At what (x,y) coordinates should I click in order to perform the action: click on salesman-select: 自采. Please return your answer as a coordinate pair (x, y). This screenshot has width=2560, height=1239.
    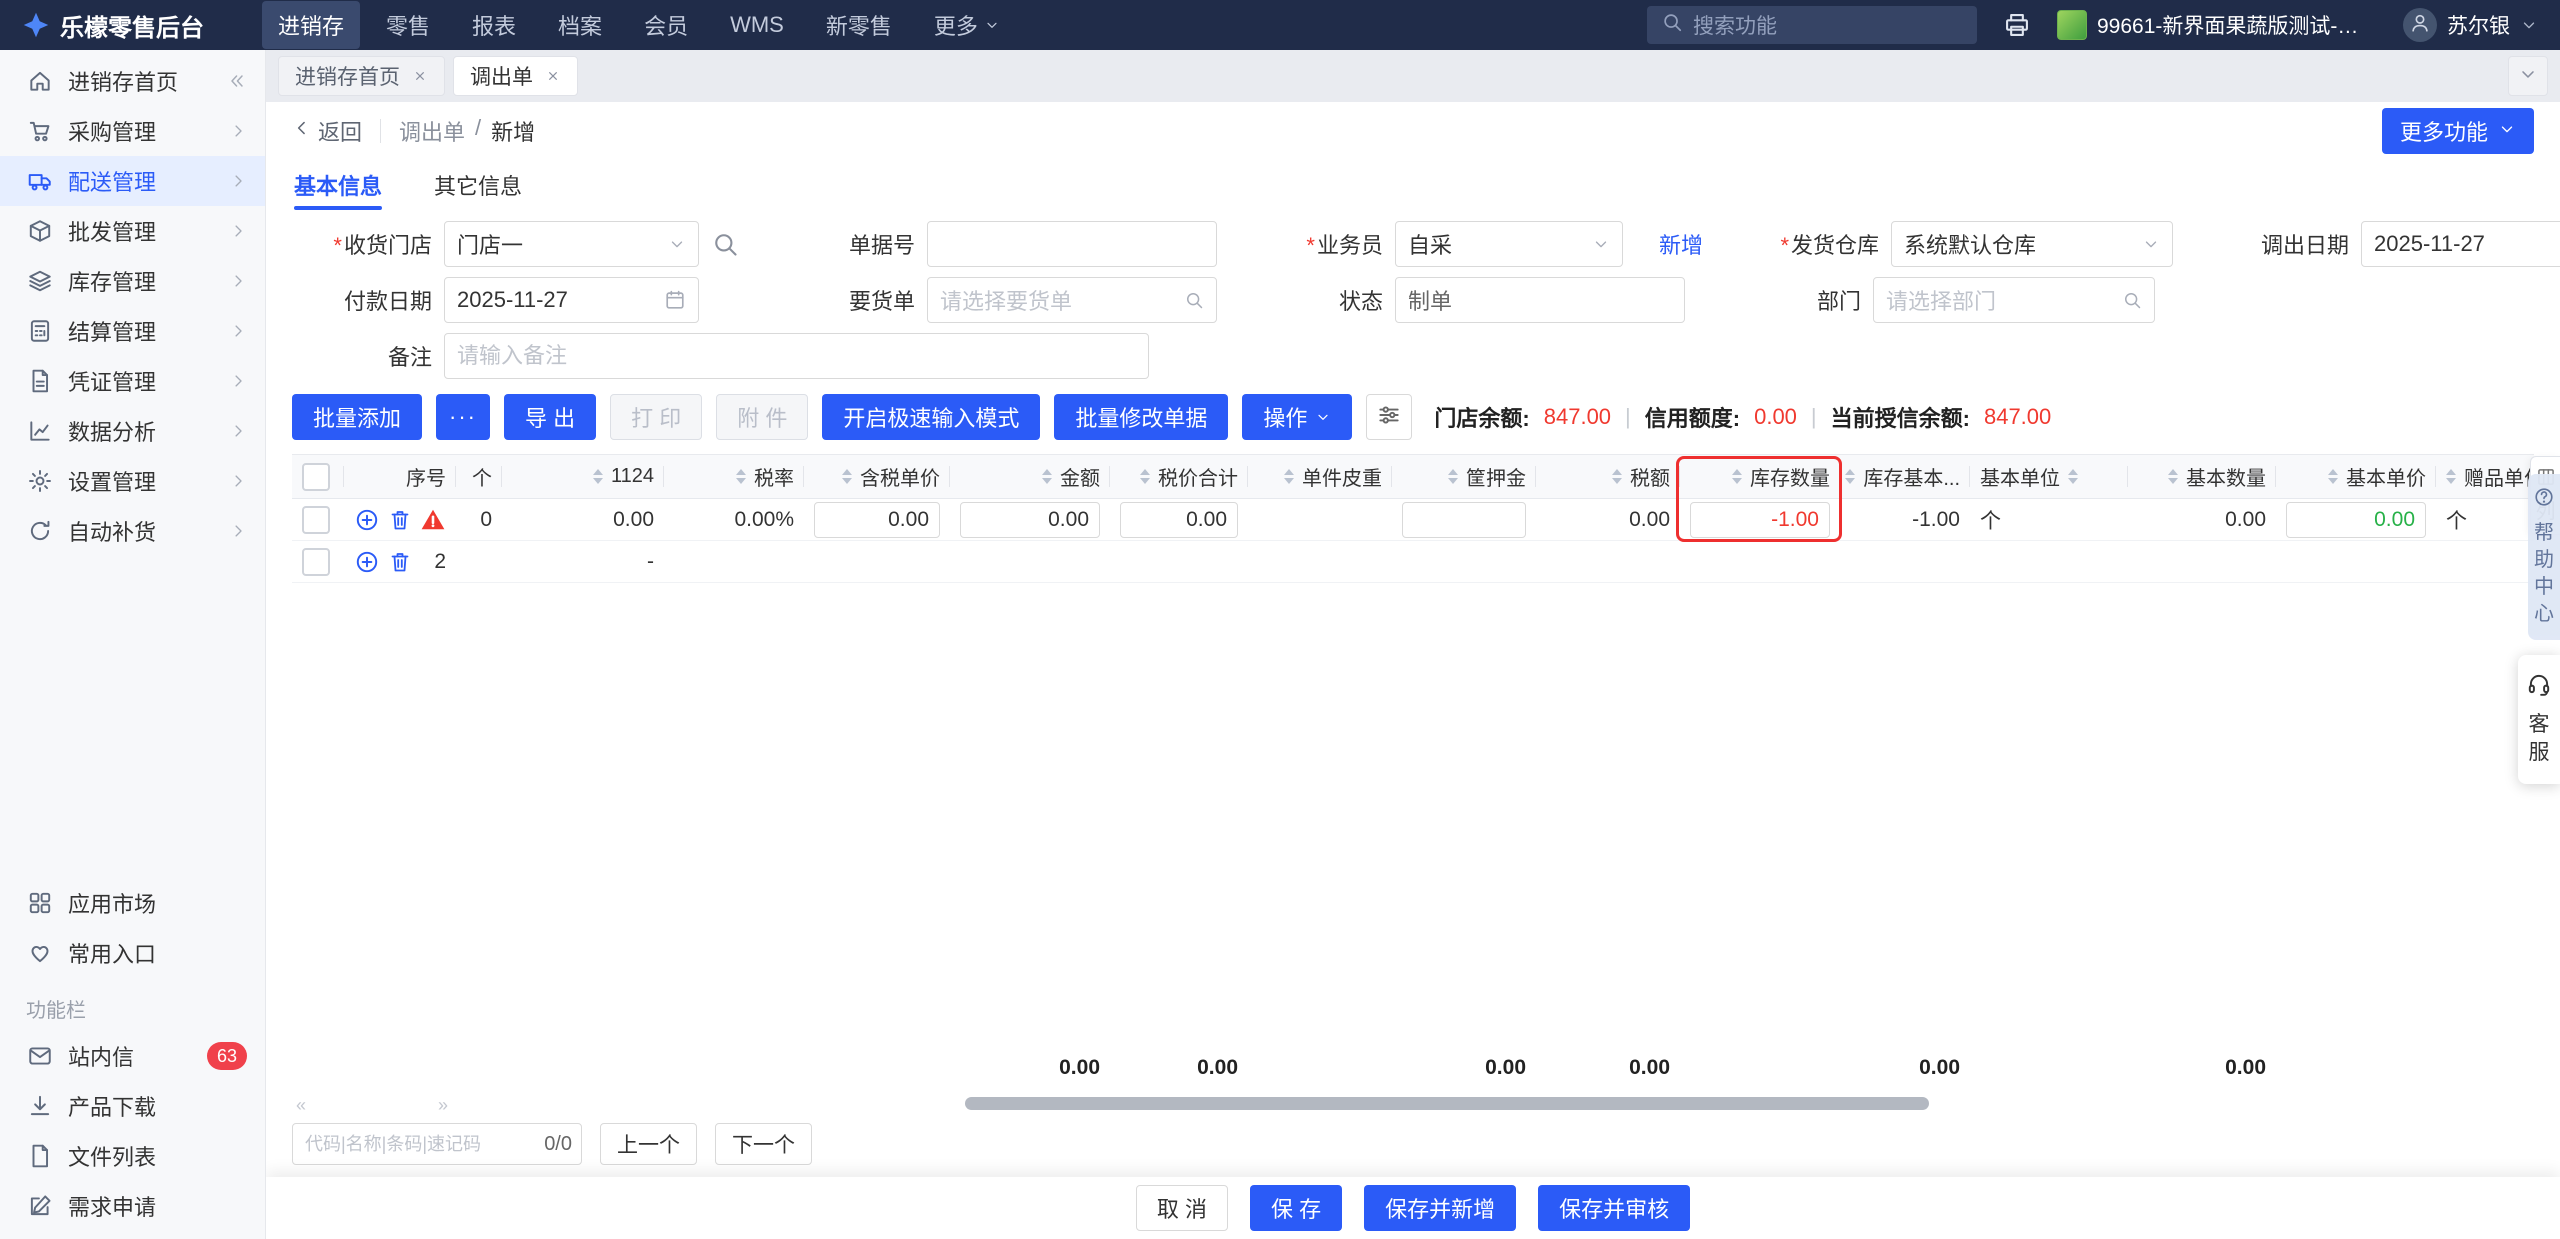
    Looking at the image, I should click on (1509, 244).